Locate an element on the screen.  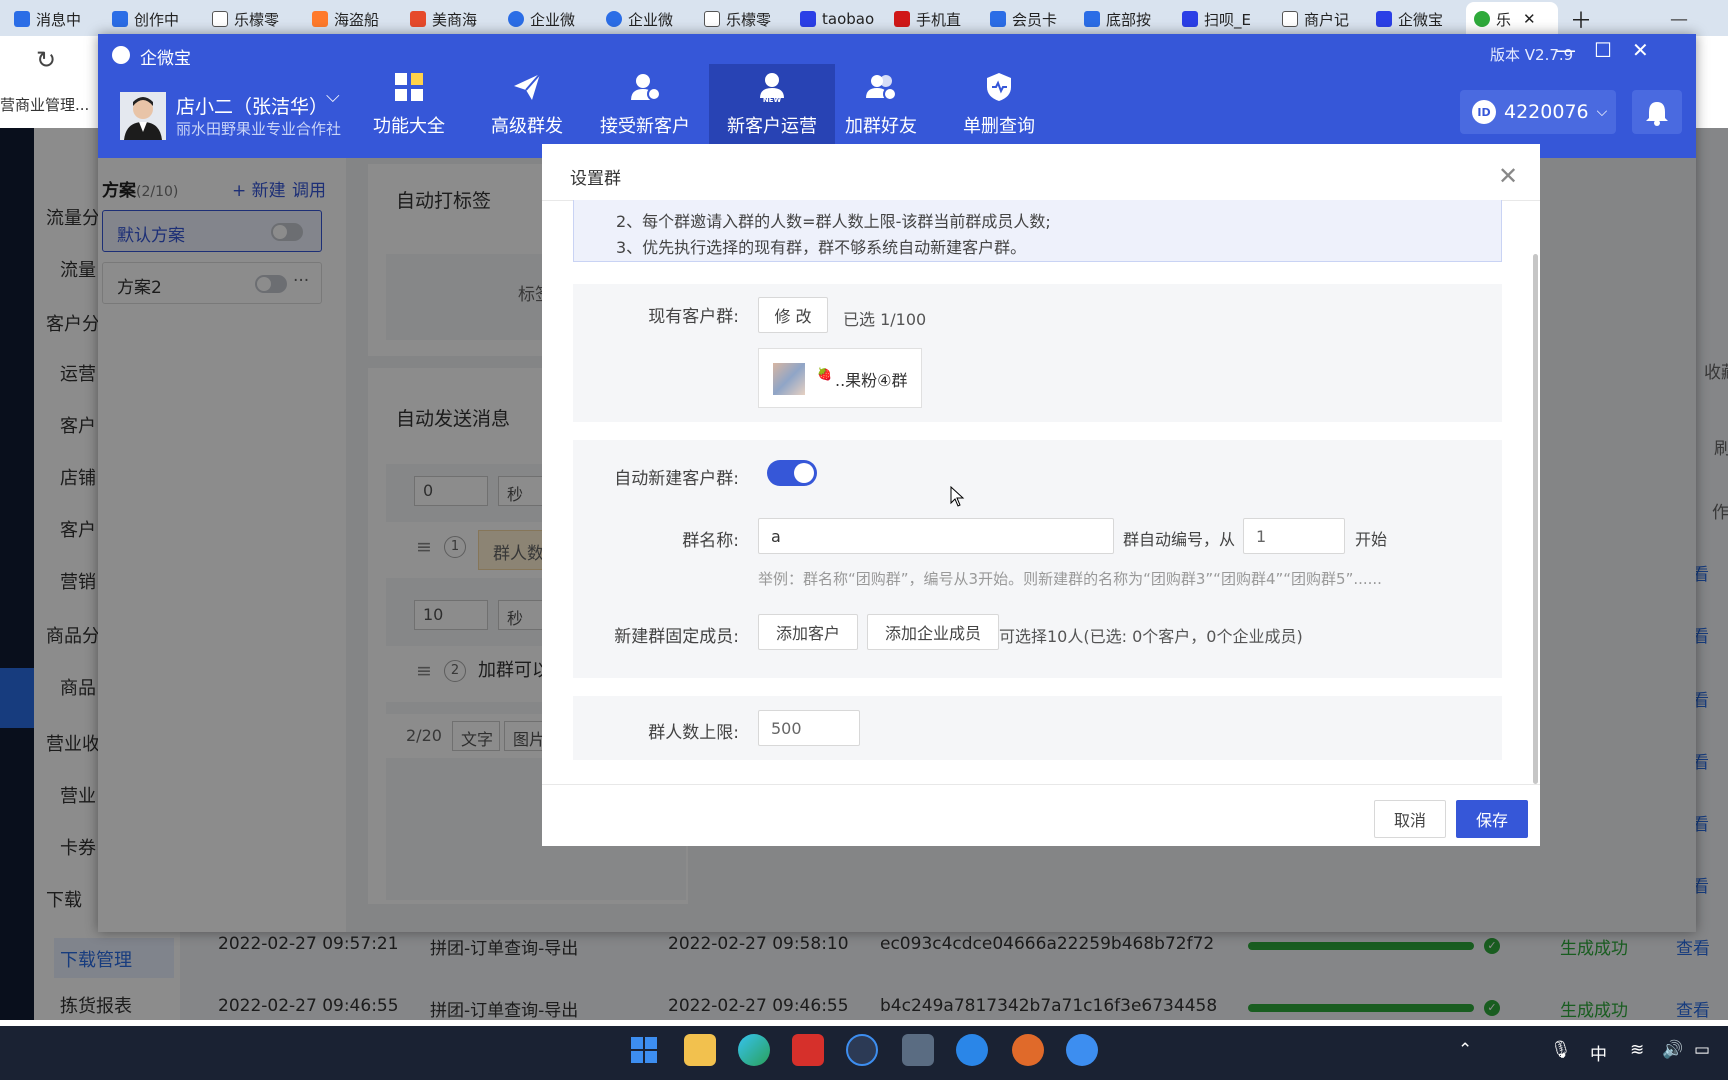
ime-indicator: 中 is located at coordinates (1598, 1052).